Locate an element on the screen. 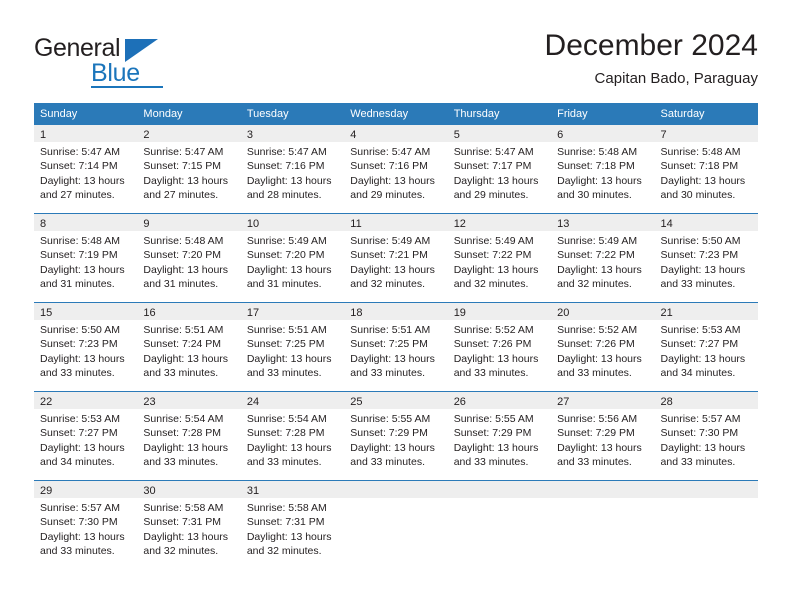  sunrise-text: Sunrise: 5:49 AM is located at coordinates (493, 241).